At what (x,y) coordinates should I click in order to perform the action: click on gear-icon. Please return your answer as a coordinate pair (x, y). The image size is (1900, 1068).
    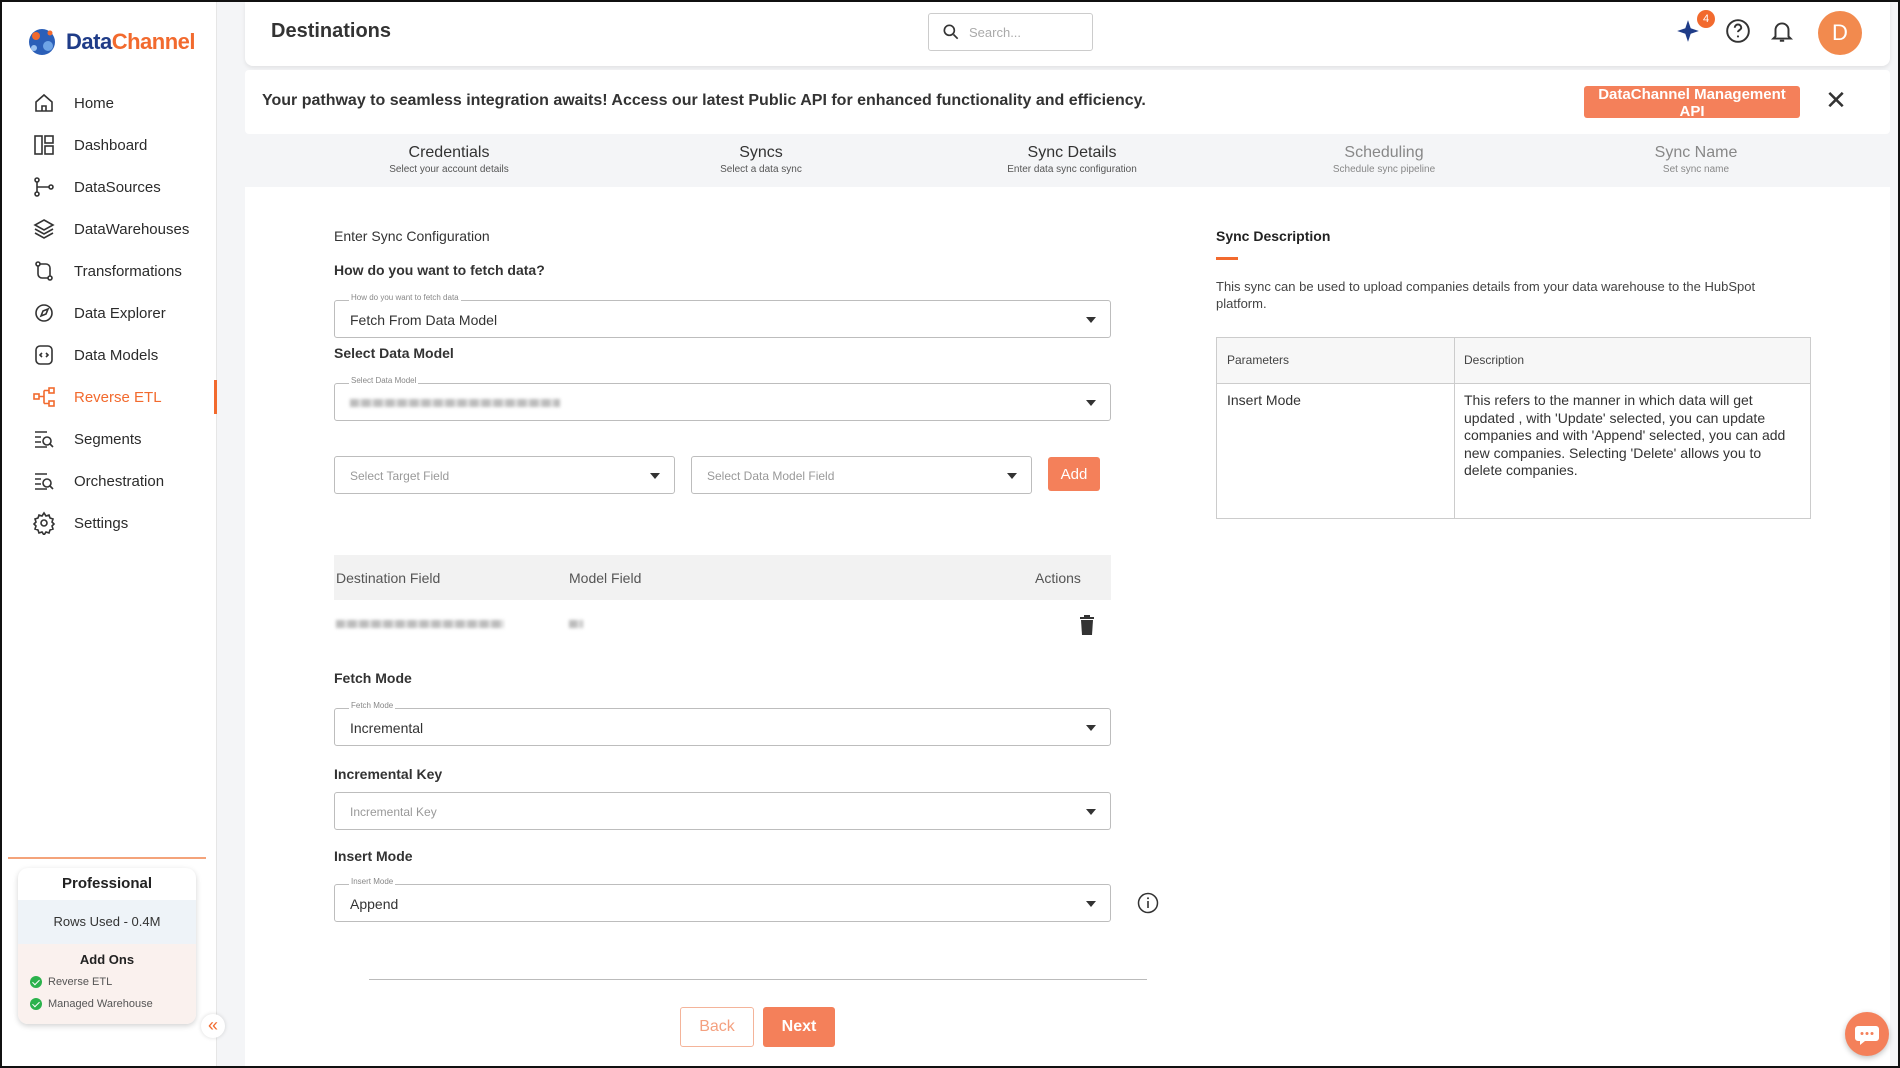
    Looking at the image, I should click on (44, 523).